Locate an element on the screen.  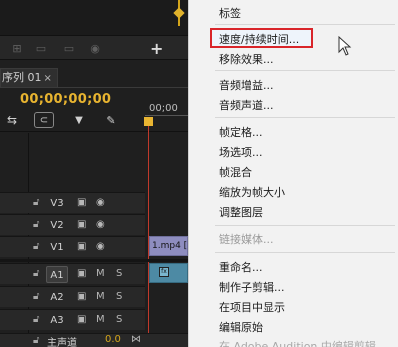
monitor-strip is located at coordinates (94, 18).